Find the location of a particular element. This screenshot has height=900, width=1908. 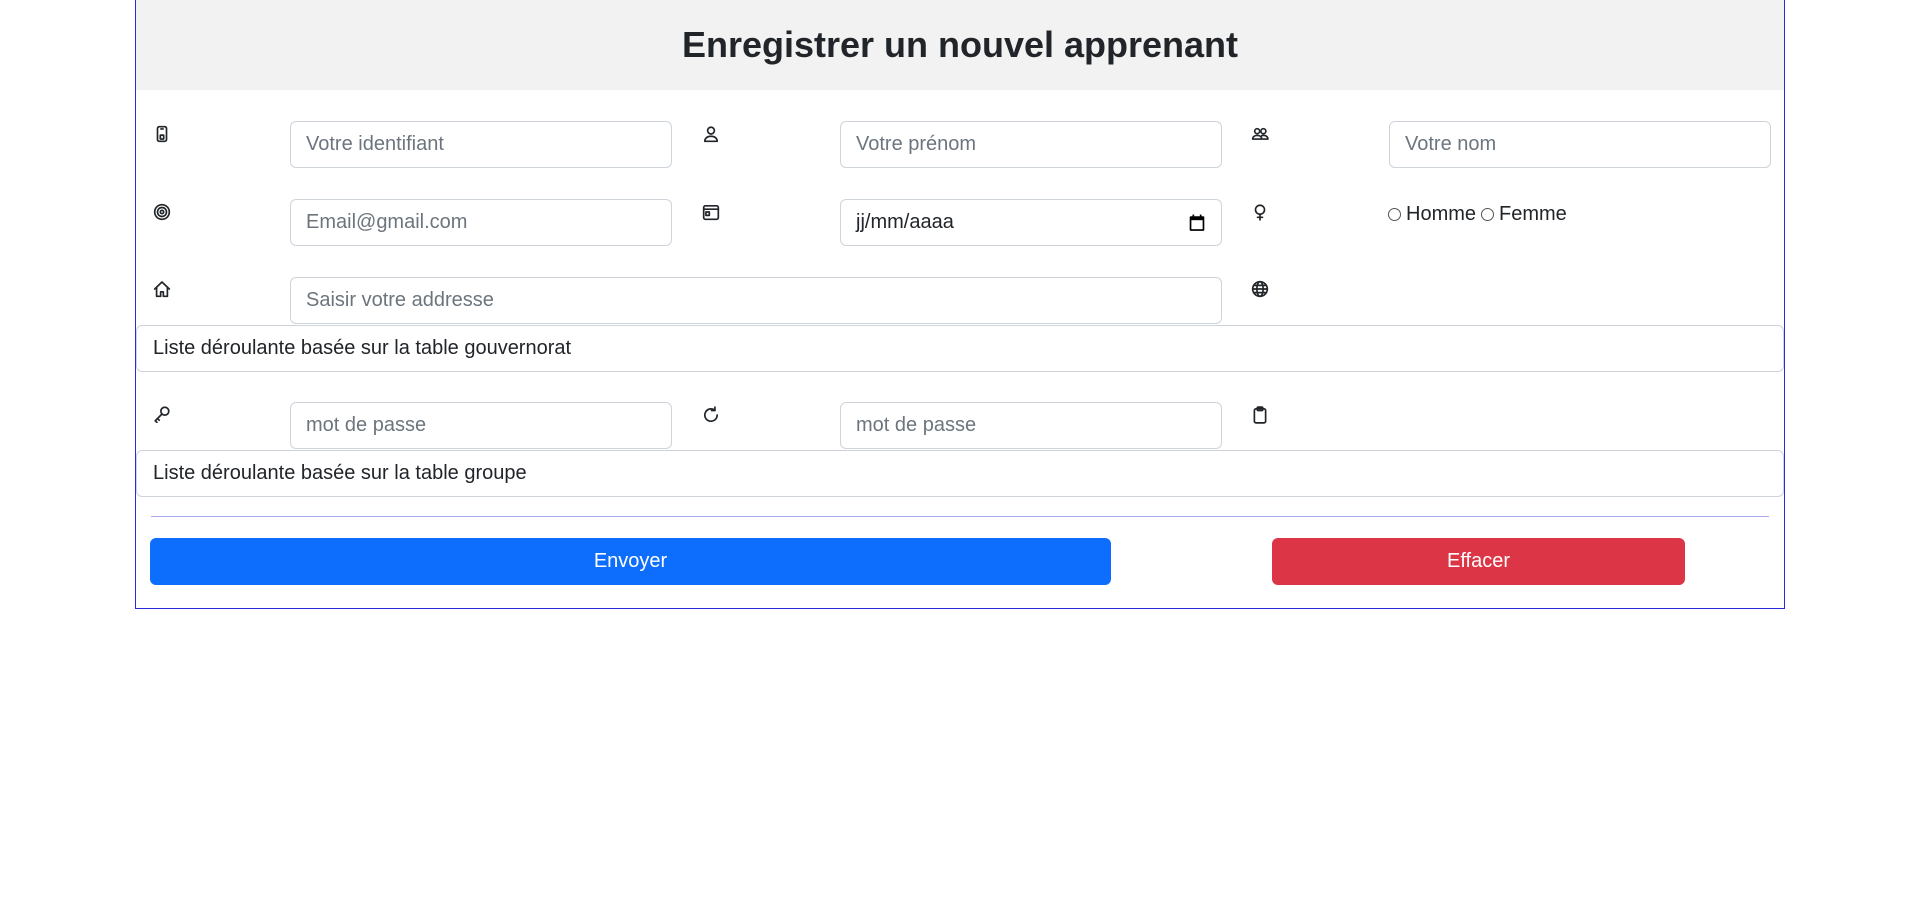

envoyer-button: Envoyer is located at coordinates (630, 561).